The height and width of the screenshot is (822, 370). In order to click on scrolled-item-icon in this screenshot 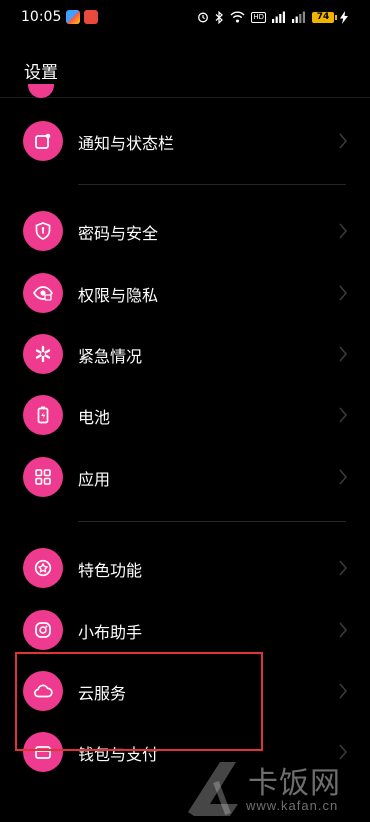, I will do `click(41, 91)`.